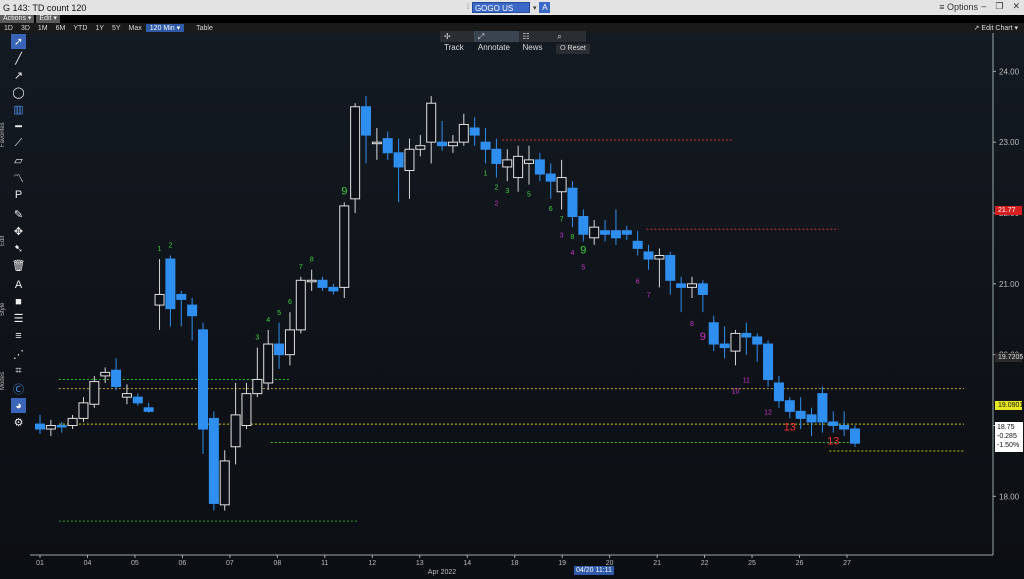  Describe the element at coordinates (18, 422) in the screenshot. I see `settings-gear-icon: ⚙` at that location.